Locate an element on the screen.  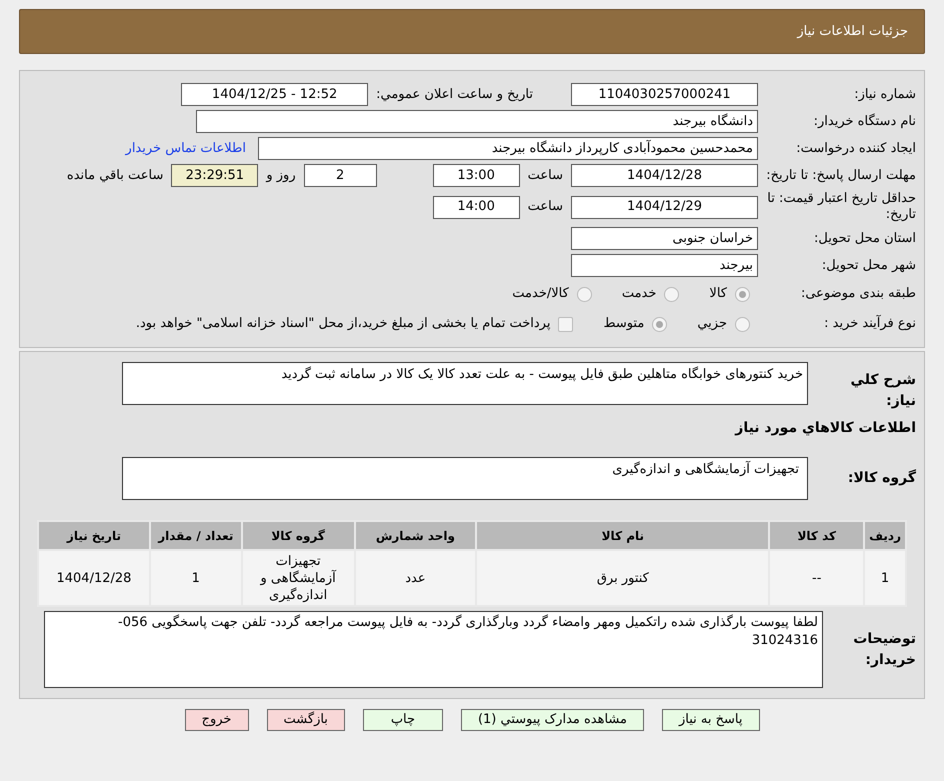
field-label: تاریخ و ساعت اعلان عمومي: is located at coordinates (454, 94).